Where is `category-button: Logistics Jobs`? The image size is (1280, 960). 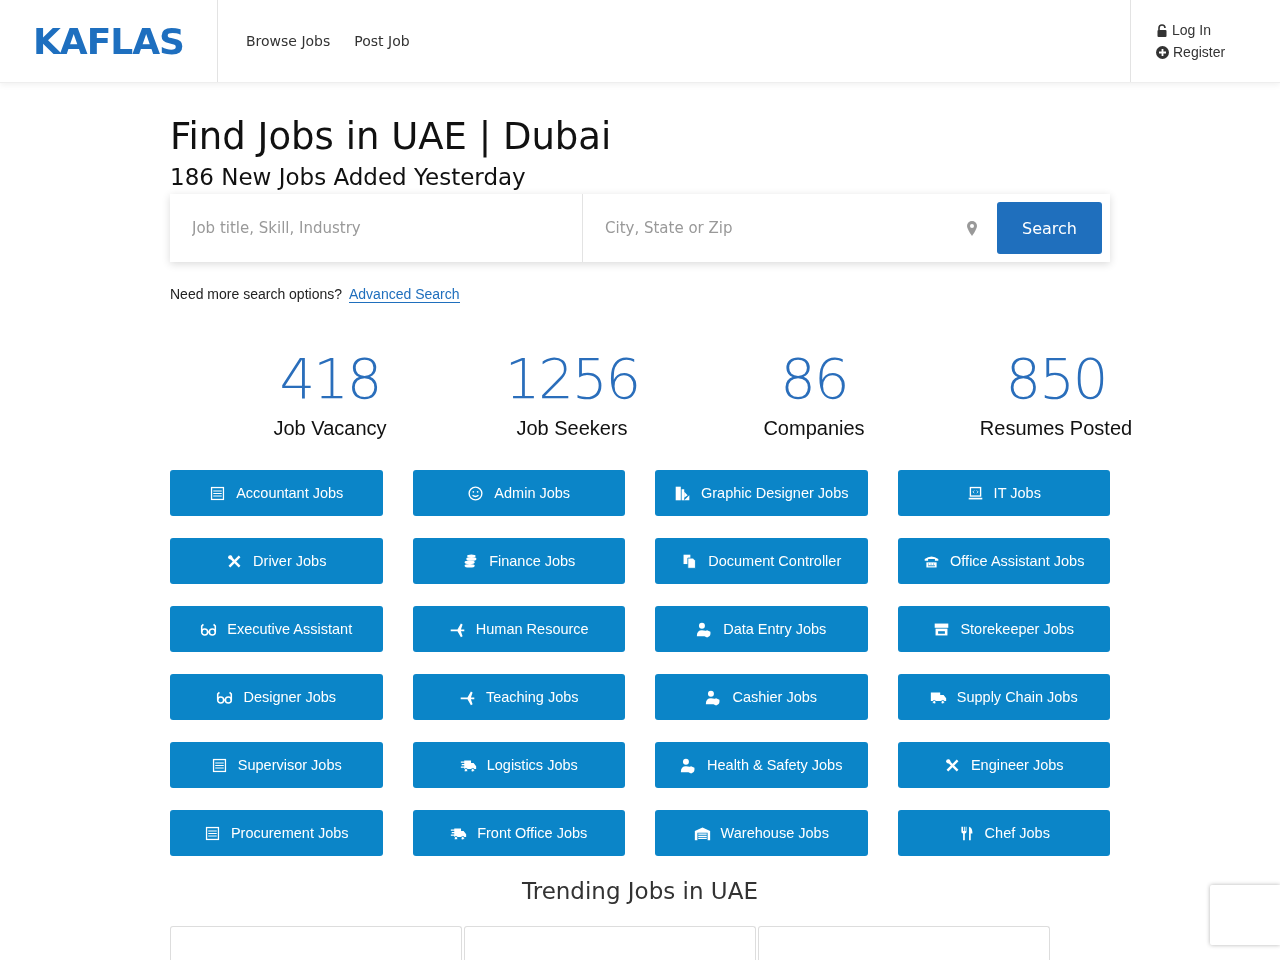 category-button: Logistics Jobs is located at coordinates (518, 765).